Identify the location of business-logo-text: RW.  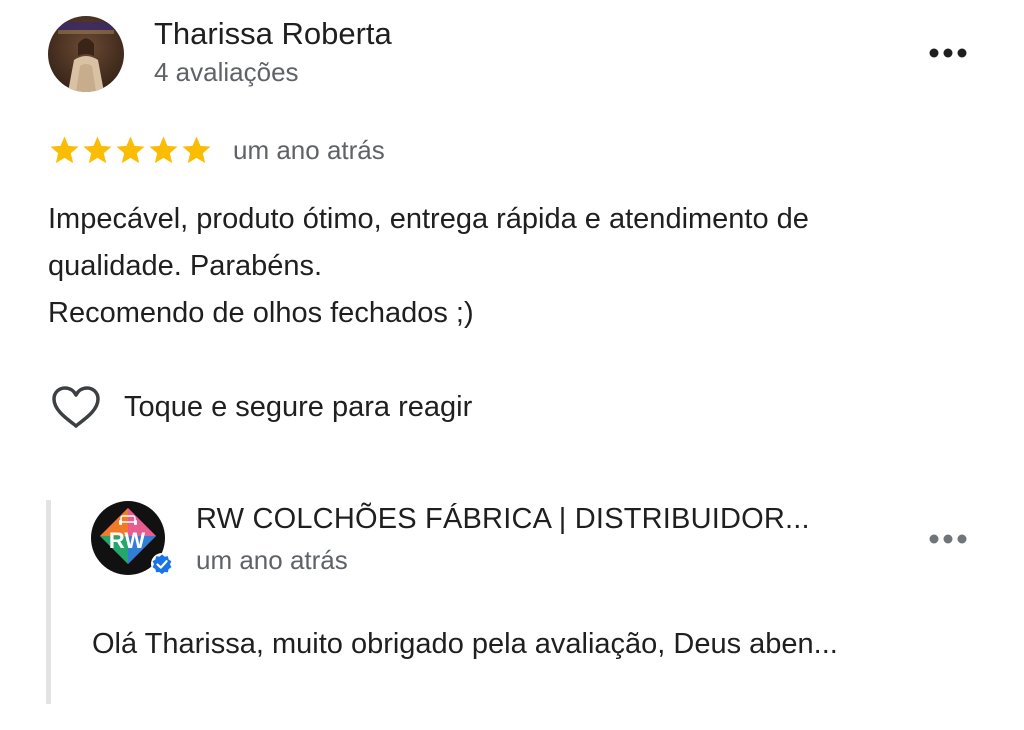
(127, 540).